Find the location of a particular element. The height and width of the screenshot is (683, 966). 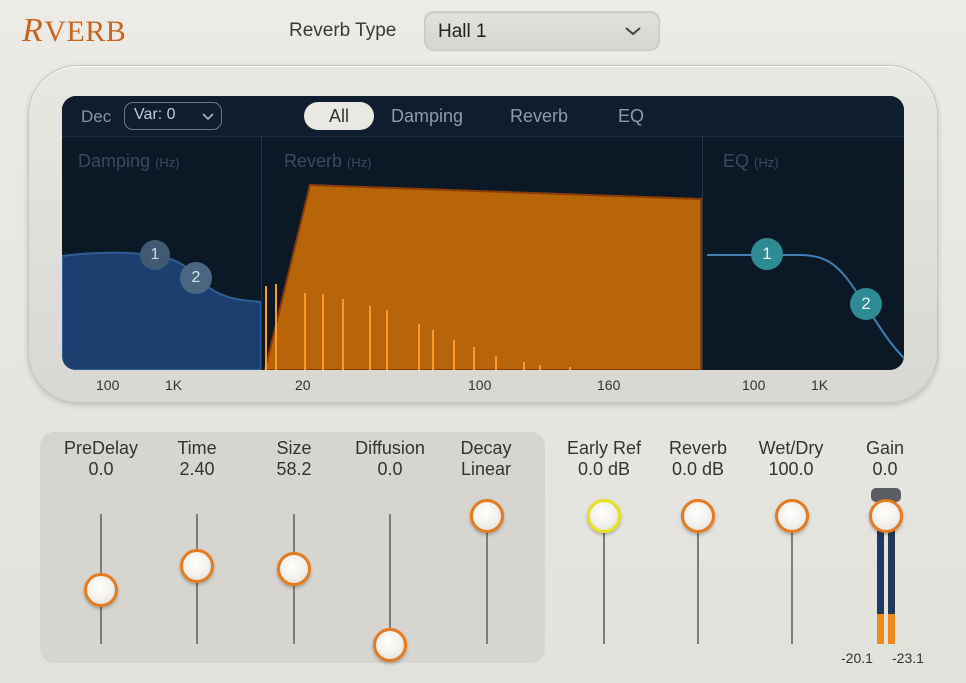

wet-dry-value: 100.0 is located at coordinates (791, 469).